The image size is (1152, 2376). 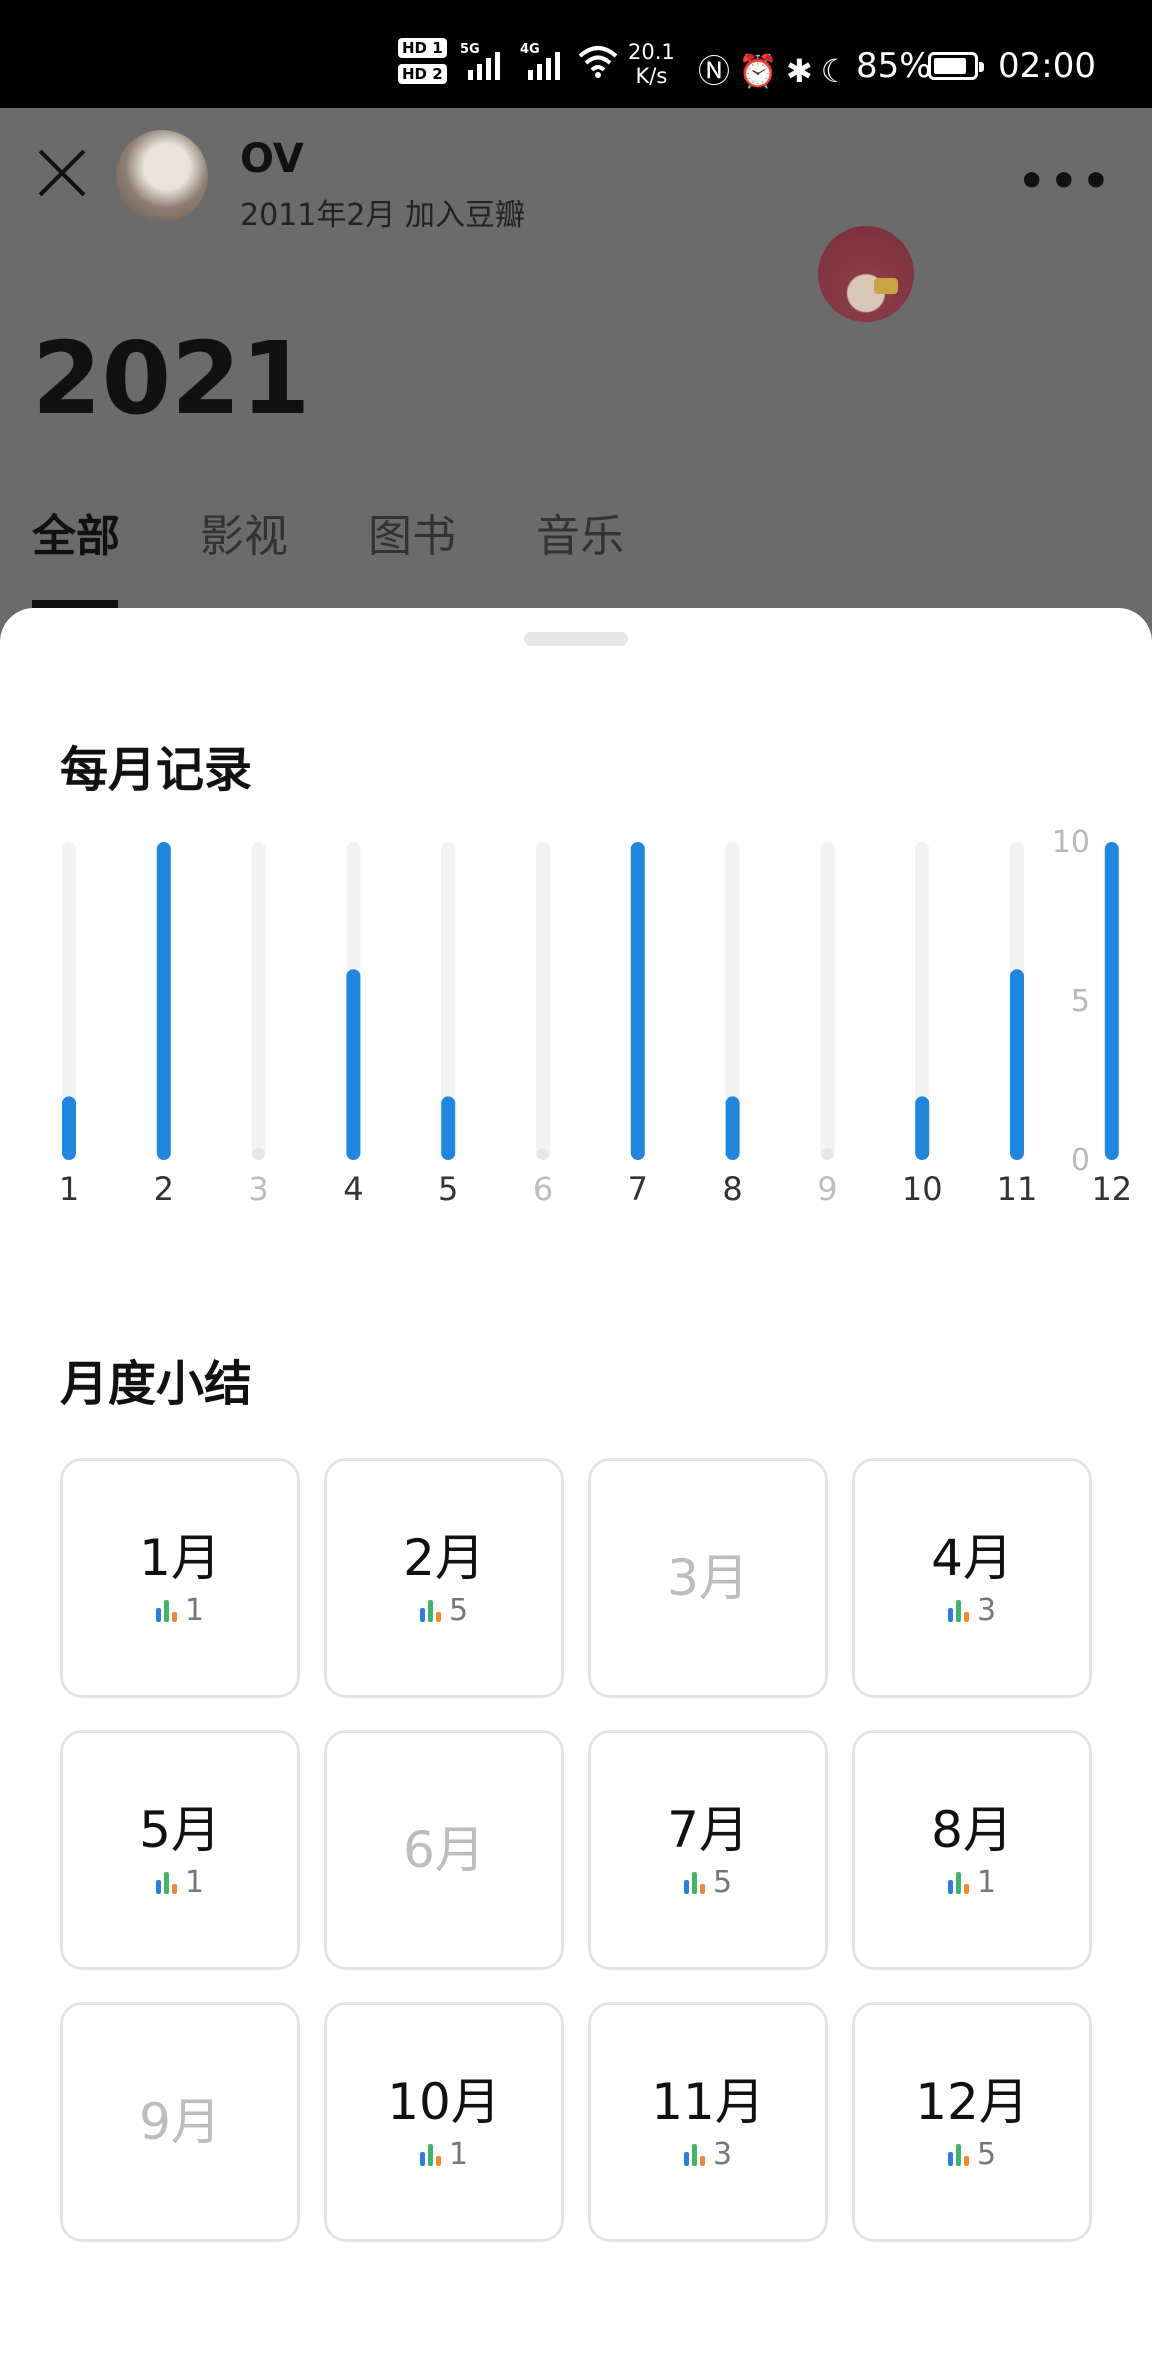 What do you see at coordinates (866, 274) in the screenshot?
I see `bird-sticker-icon` at bounding box center [866, 274].